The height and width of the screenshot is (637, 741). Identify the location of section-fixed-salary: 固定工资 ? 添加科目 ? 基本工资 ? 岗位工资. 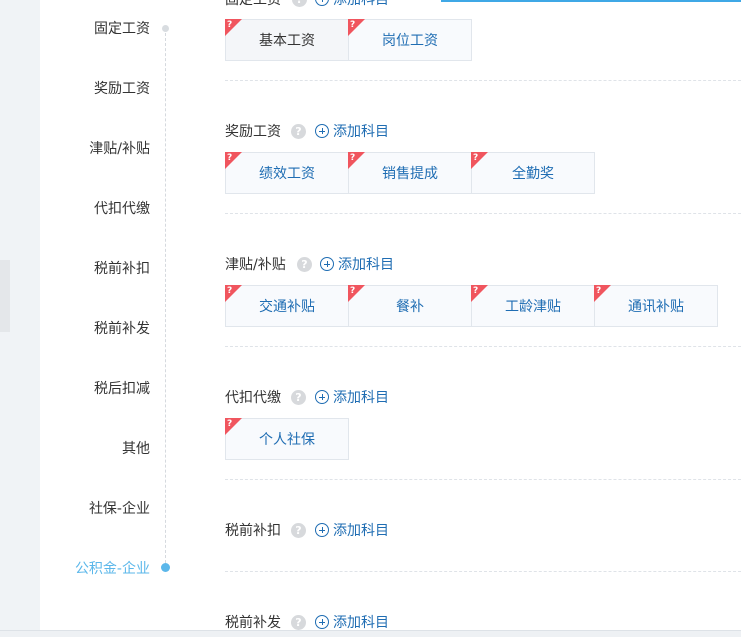
(483, 30).